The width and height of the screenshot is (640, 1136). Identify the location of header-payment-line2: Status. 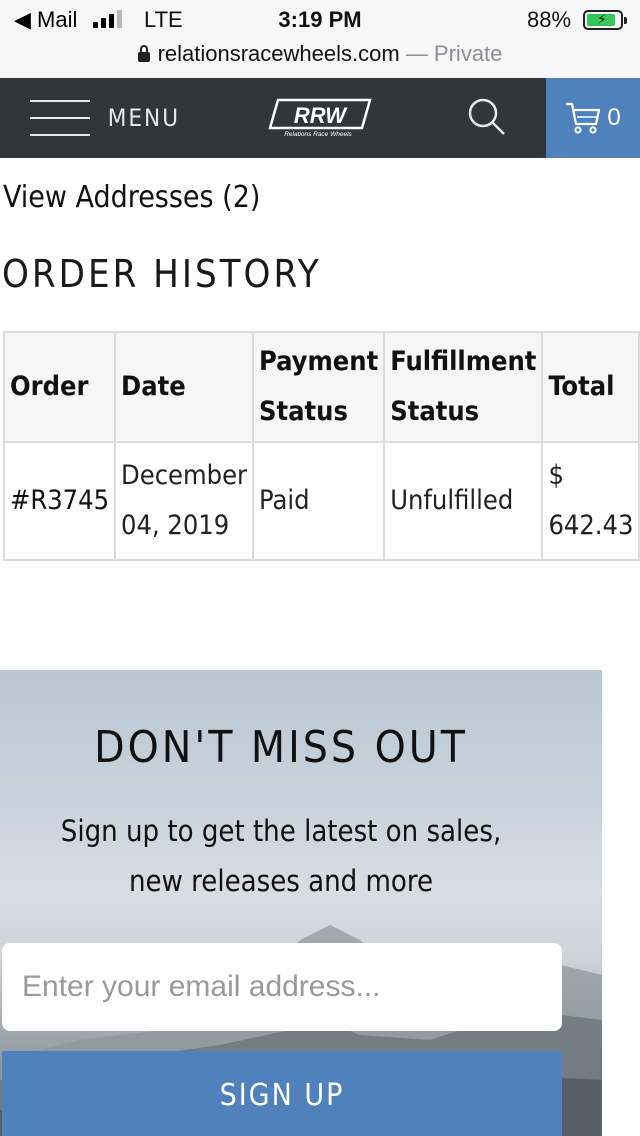
(303, 411).